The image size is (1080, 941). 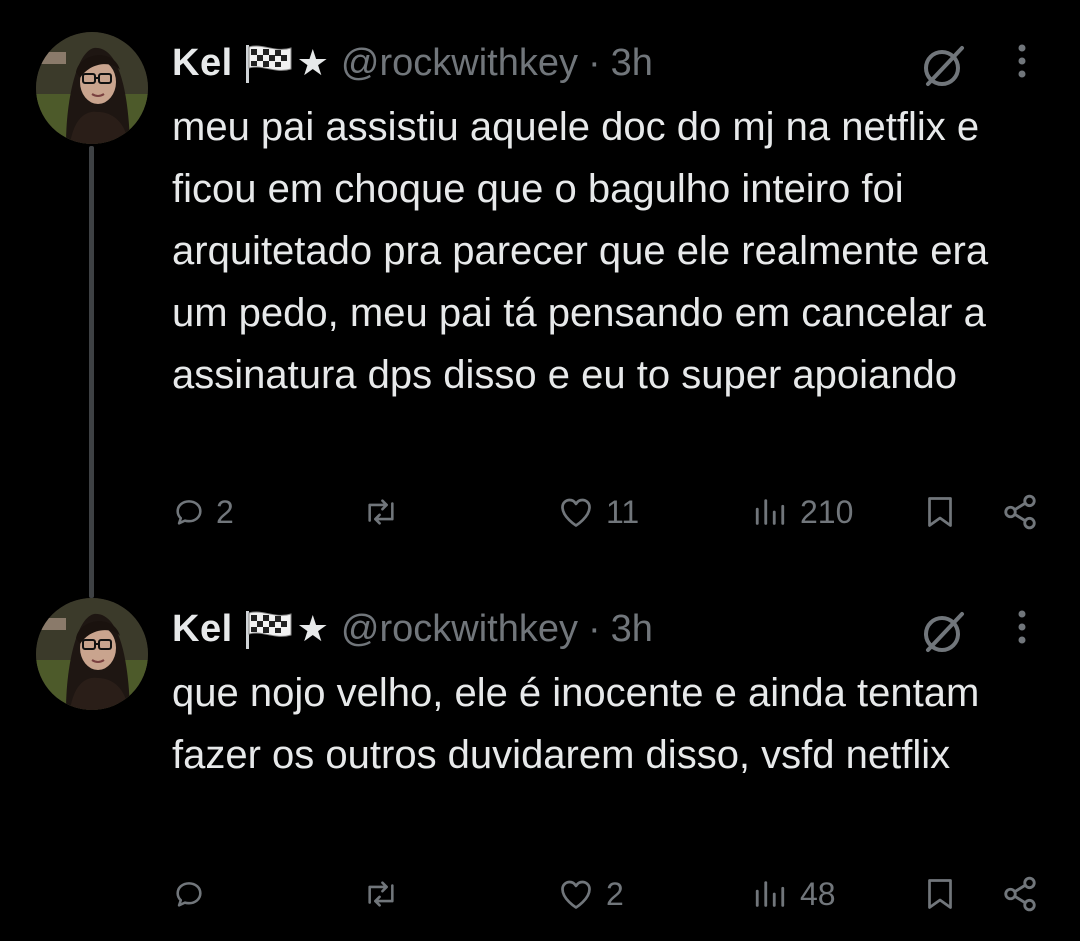 What do you see at coordinates (793, 894) in the screenshot?
I see `views-button: 48` at bounding box center [793, 894].